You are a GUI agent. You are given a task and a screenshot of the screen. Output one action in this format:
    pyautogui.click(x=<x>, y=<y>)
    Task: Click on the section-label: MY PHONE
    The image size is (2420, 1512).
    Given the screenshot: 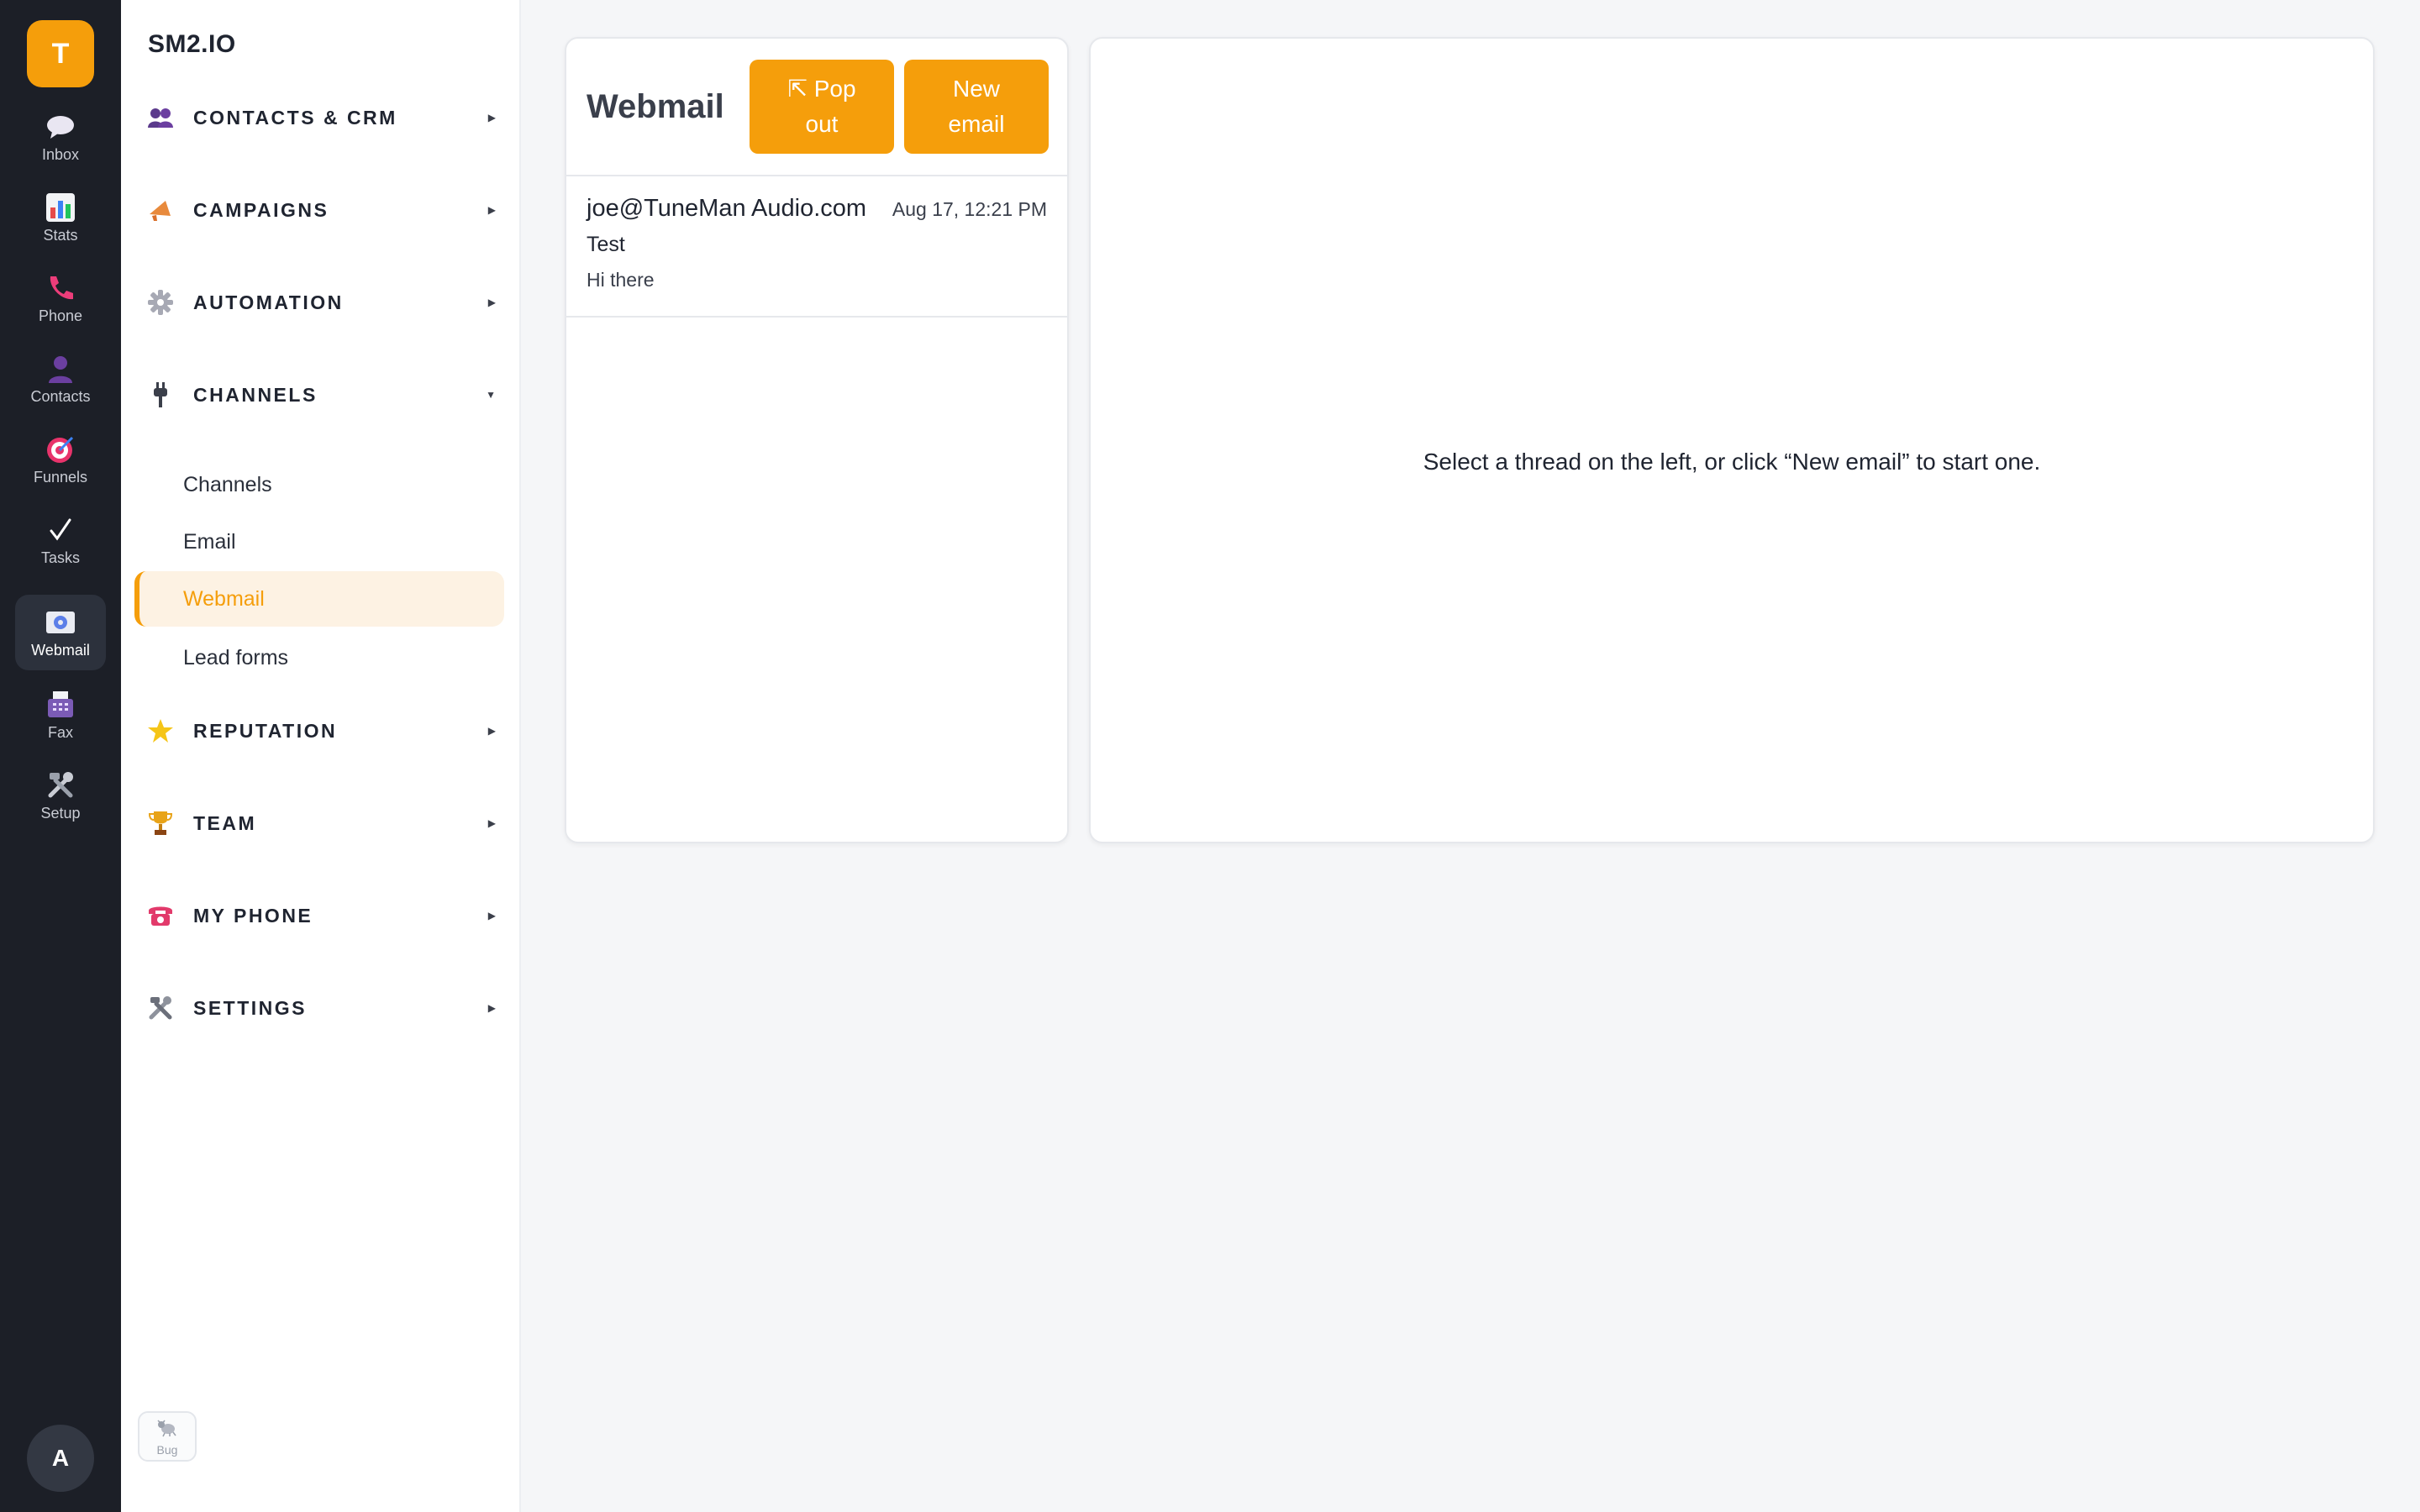 What is the action you would take?
    pyautogui.click(x=253, y=915)
    